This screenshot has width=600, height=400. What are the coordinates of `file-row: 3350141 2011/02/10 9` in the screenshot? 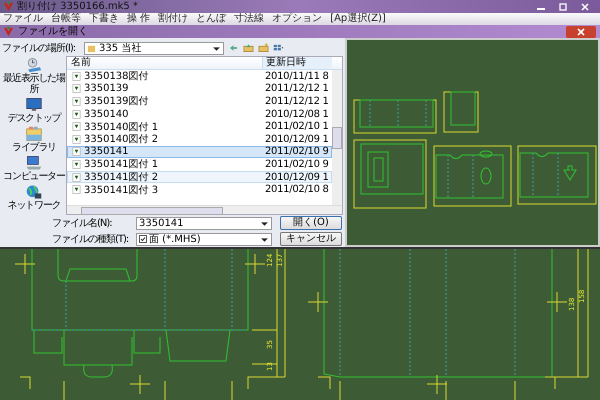 It's located at (199, 152).